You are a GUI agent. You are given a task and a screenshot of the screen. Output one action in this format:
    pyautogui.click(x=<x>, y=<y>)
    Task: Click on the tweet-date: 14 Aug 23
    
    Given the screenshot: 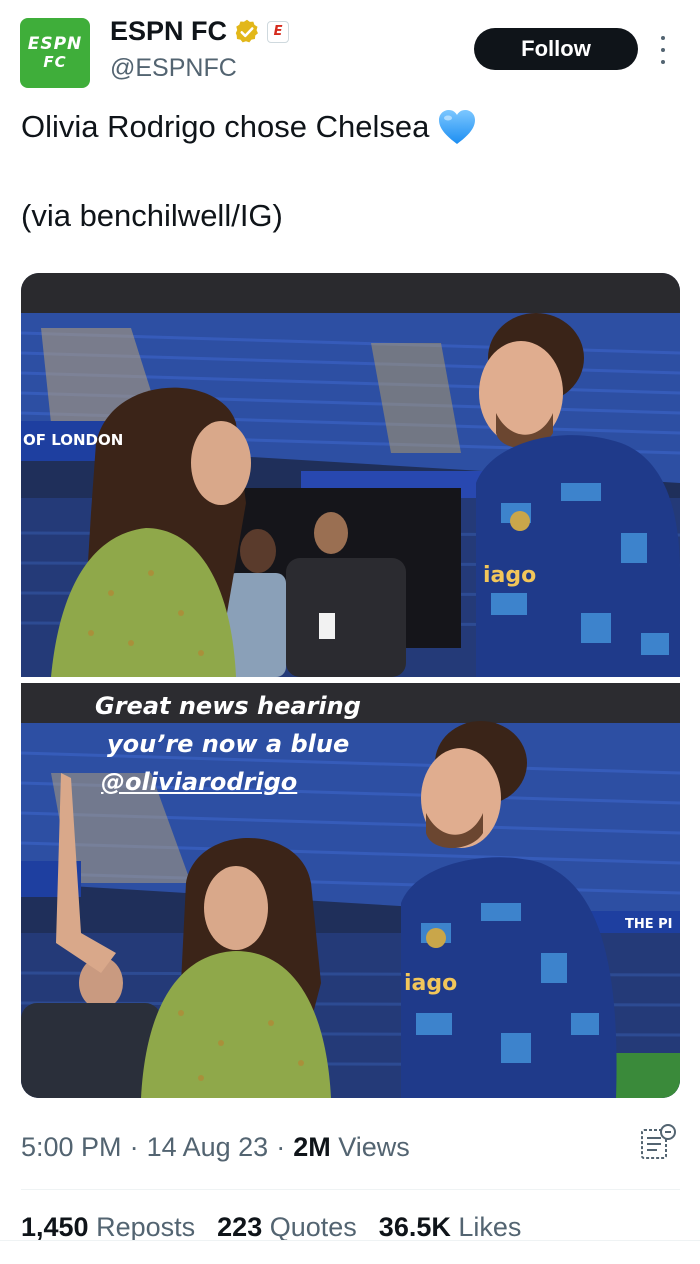 What is the action you would take?
    pyautogui.click(x=208, y=1147)
    